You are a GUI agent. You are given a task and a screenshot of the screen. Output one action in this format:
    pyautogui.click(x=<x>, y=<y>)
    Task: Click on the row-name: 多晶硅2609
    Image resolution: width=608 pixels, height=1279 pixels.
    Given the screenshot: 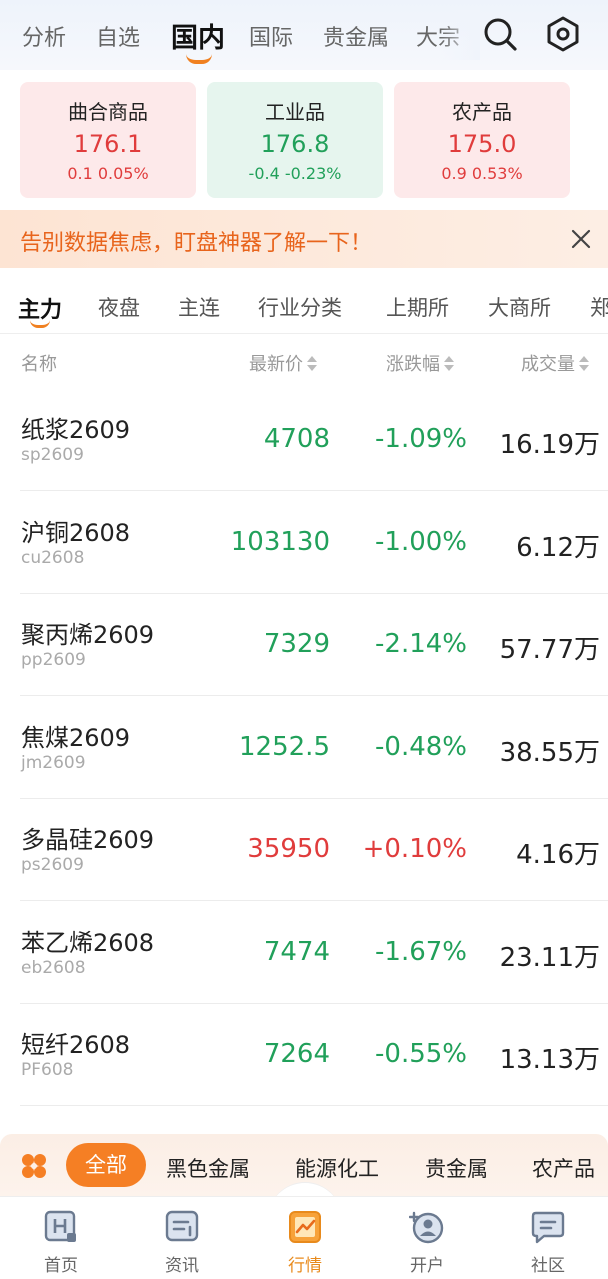 What is the action you would take?
    pyautogui.click(x=88, y=840)
    